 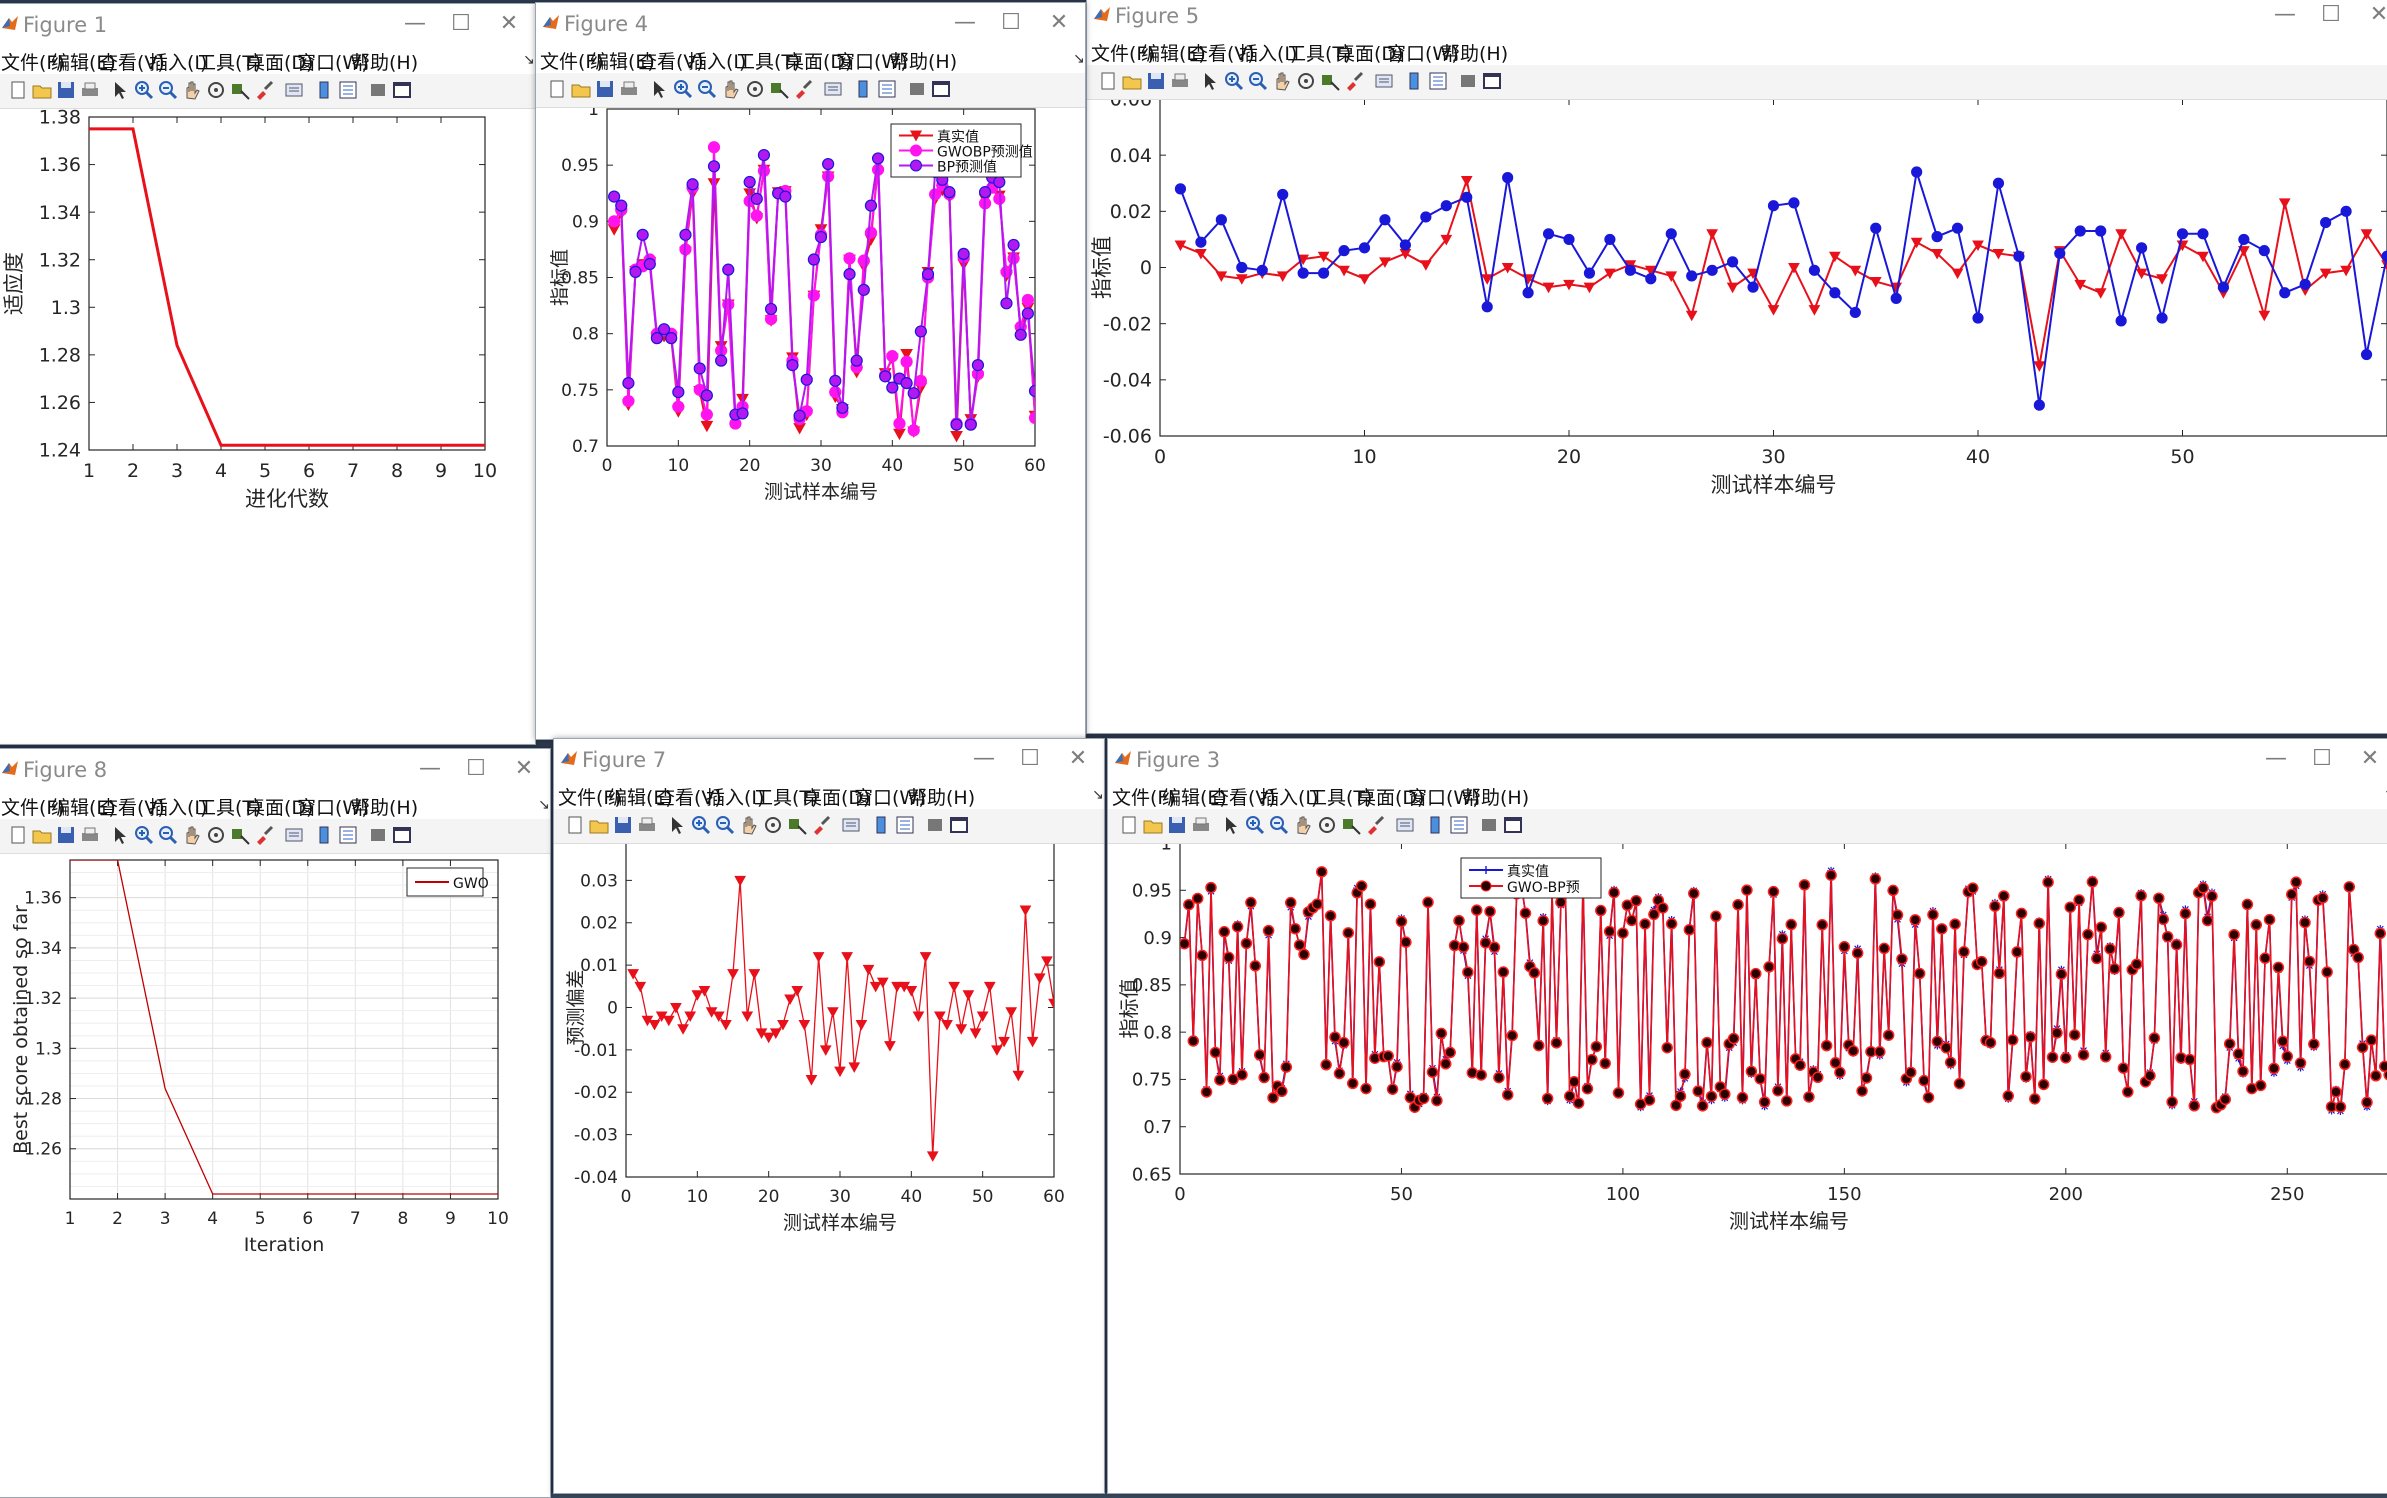 What do you see at coordinates (961, 150) in the screenshot?
I see `legend: 真实值GWOBP预测值BP预测值` at bounding box center [961, 150].